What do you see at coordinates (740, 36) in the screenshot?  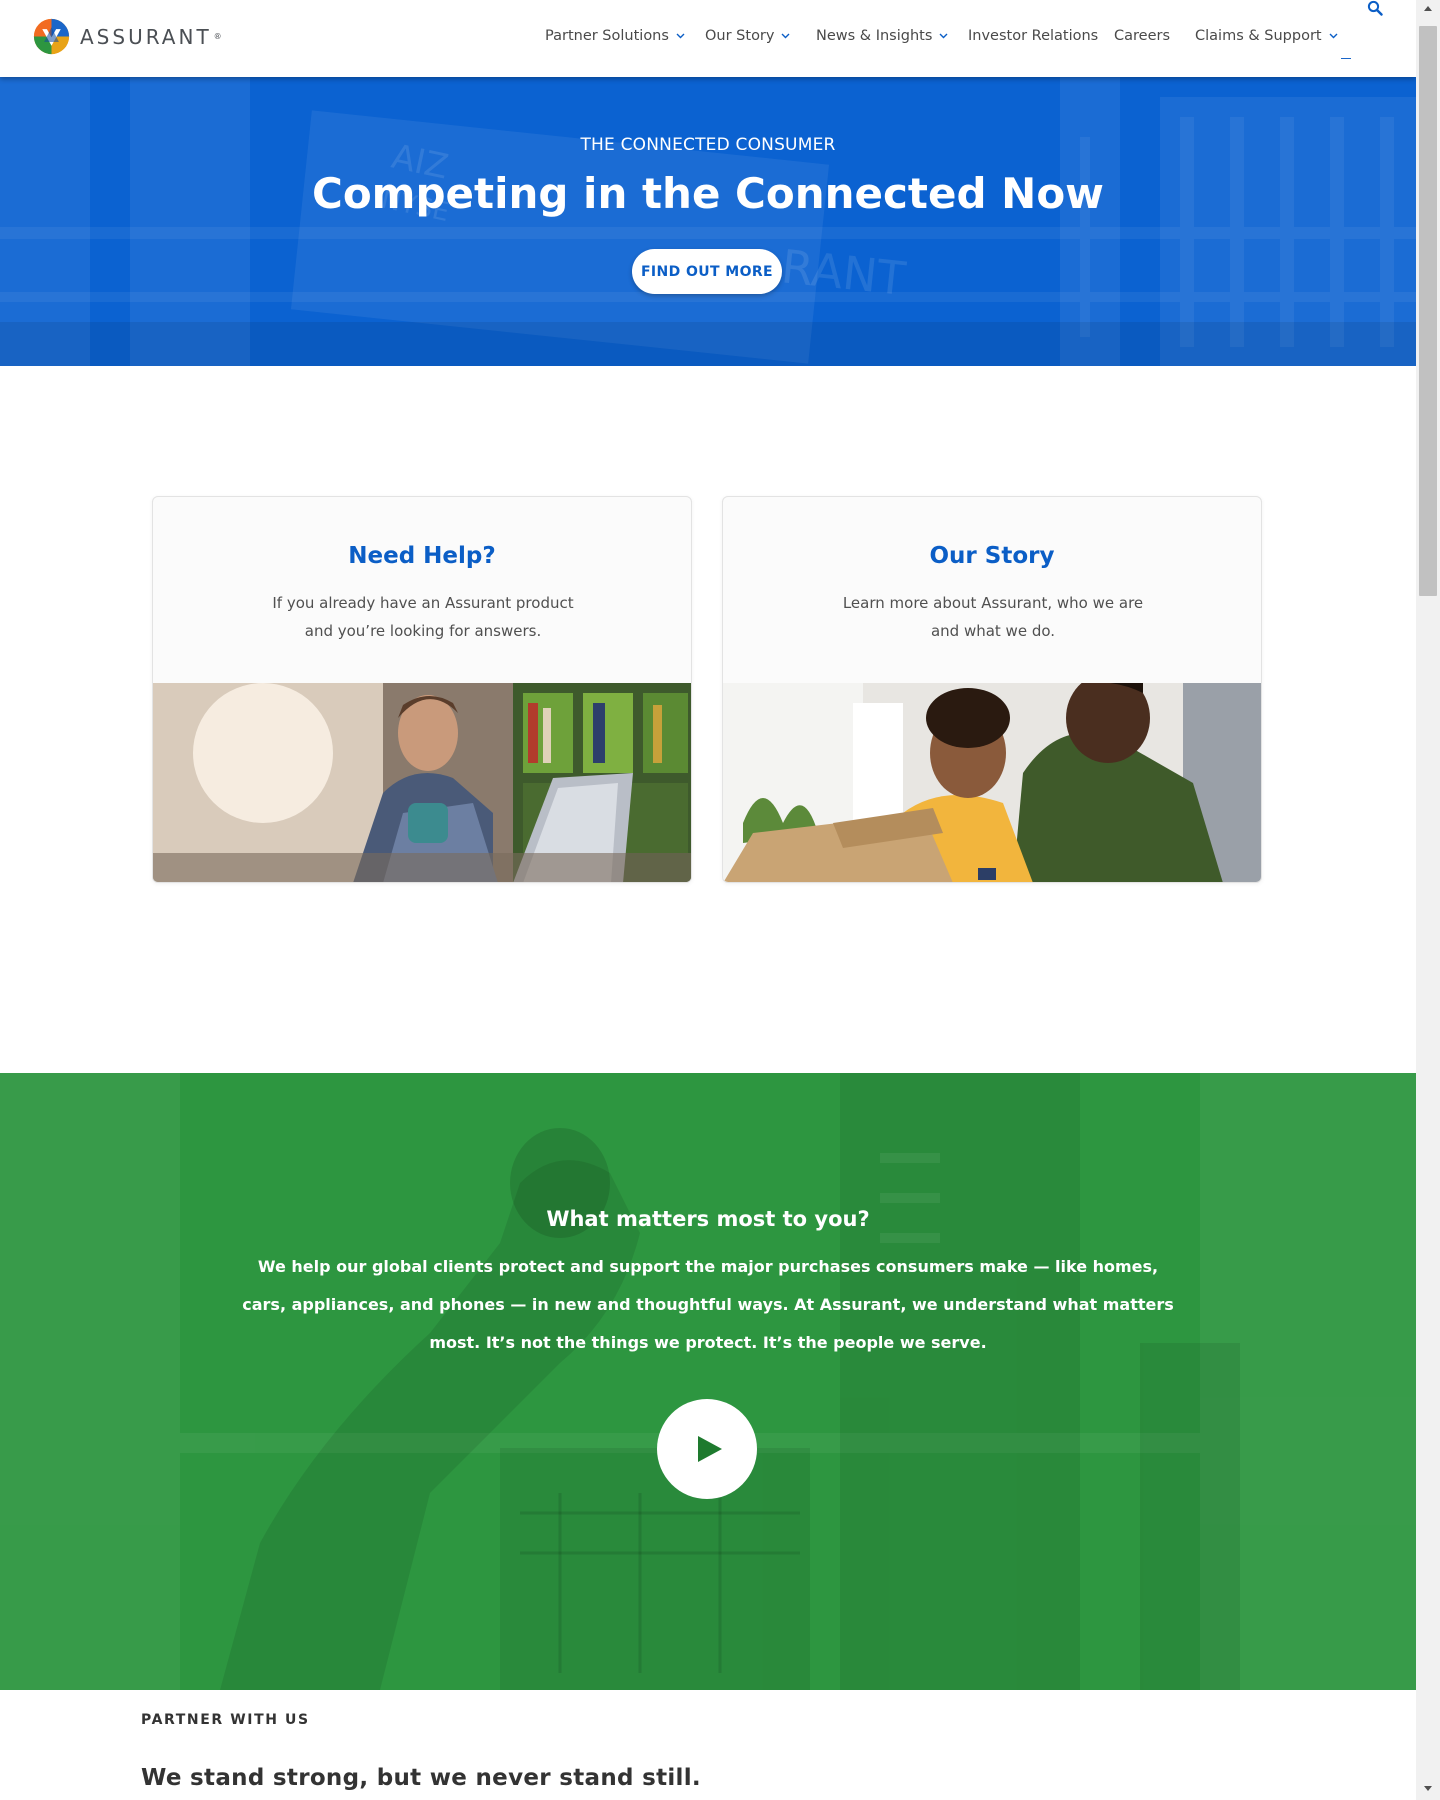 I see `nav-label: Our Story` at bounding box center [740, 36].